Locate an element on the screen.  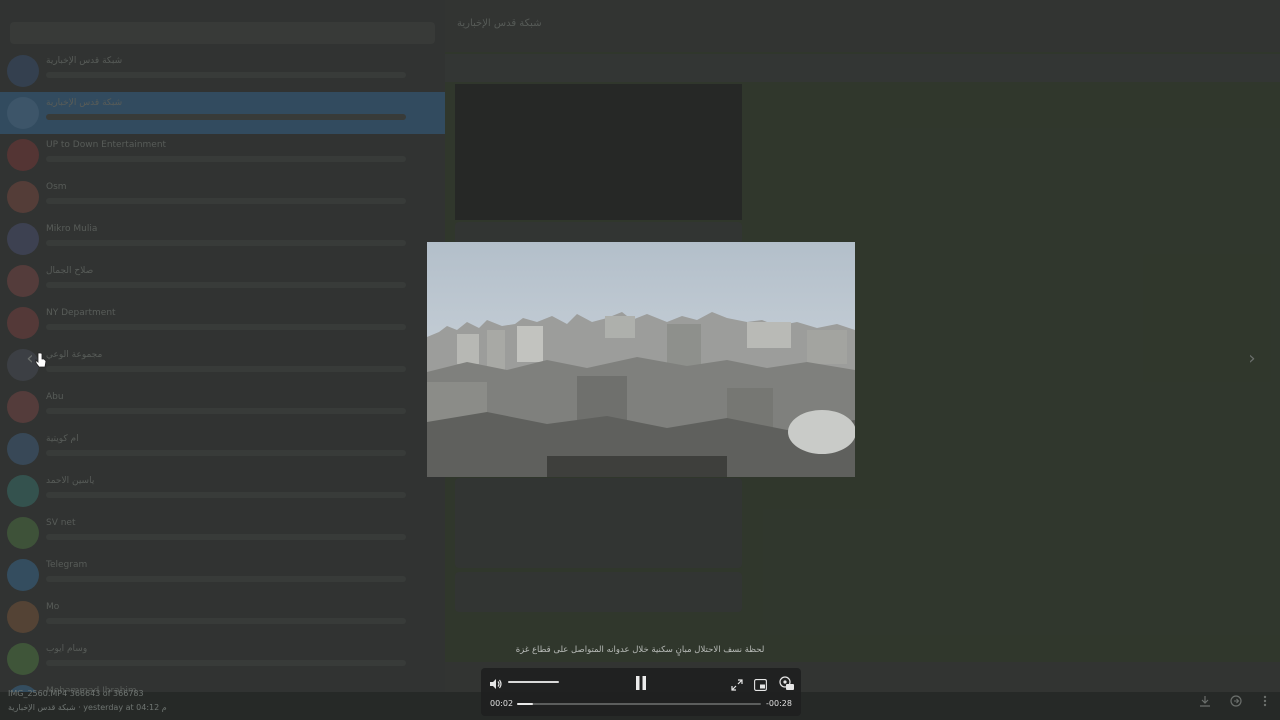
time-current: 00:02 is located at coordinates (502, 703).